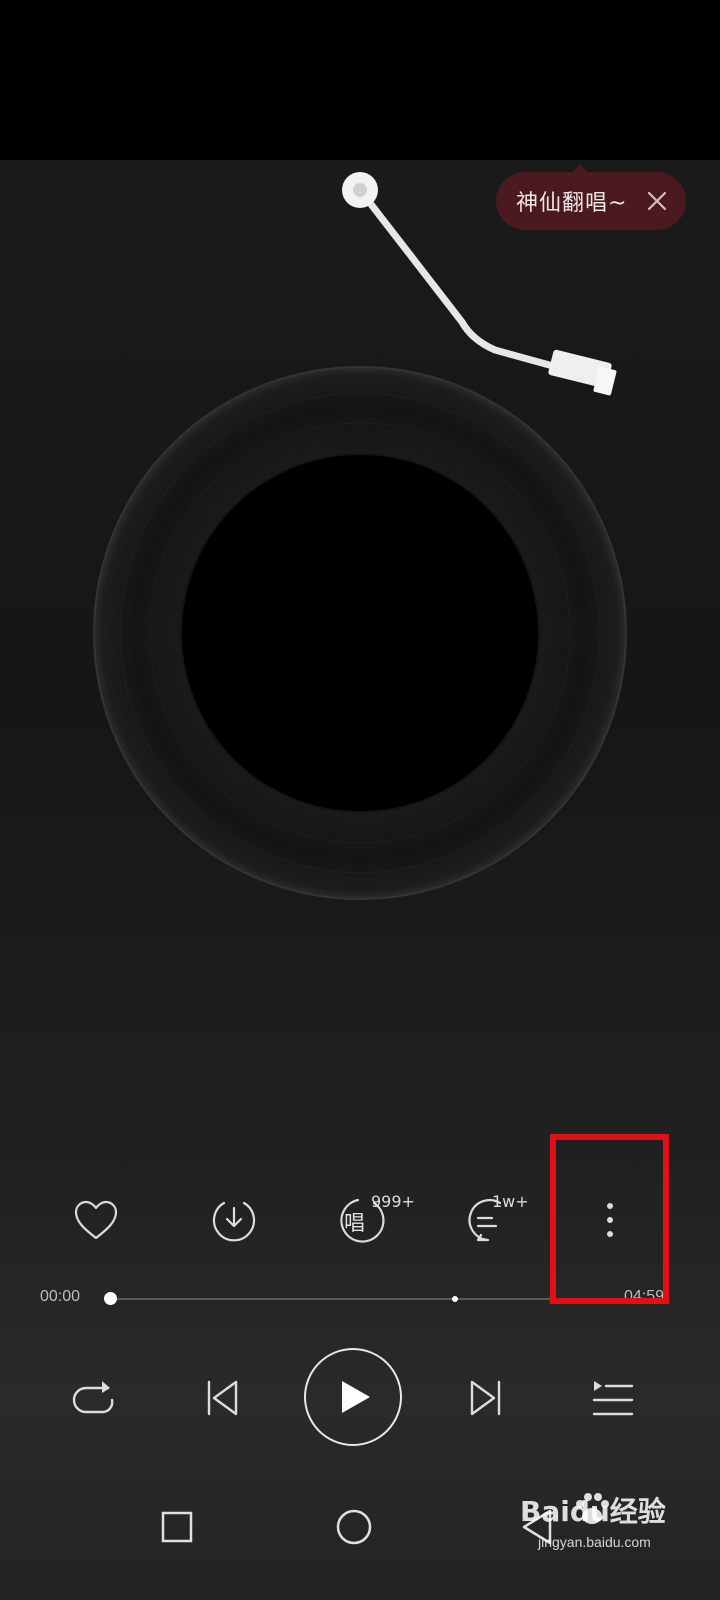 The image size is (720, 1600). Describe the element at coordinates (455, 1299) in the screenshot. I see `buffer-marker` at that location.